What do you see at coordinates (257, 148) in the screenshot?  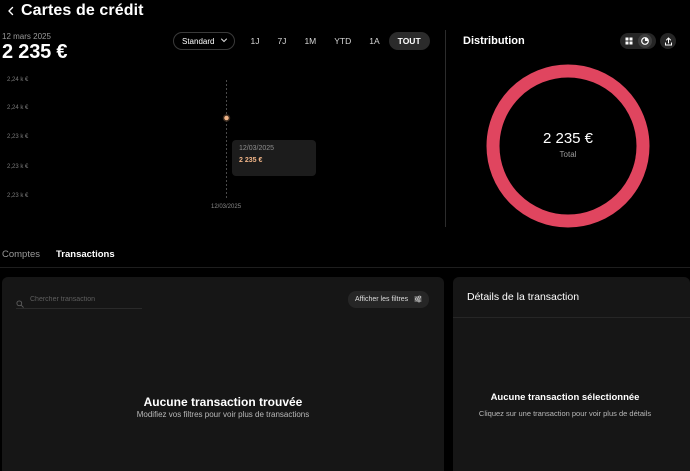 I see `tooltip-date: 12/03/2025` at bounding box center [257, 148].